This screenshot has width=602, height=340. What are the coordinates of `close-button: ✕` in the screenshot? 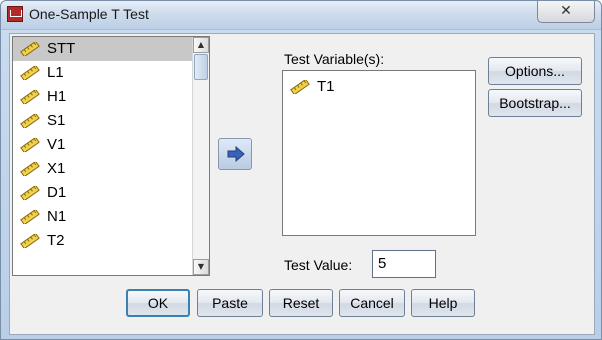 It's located at (566, 12).